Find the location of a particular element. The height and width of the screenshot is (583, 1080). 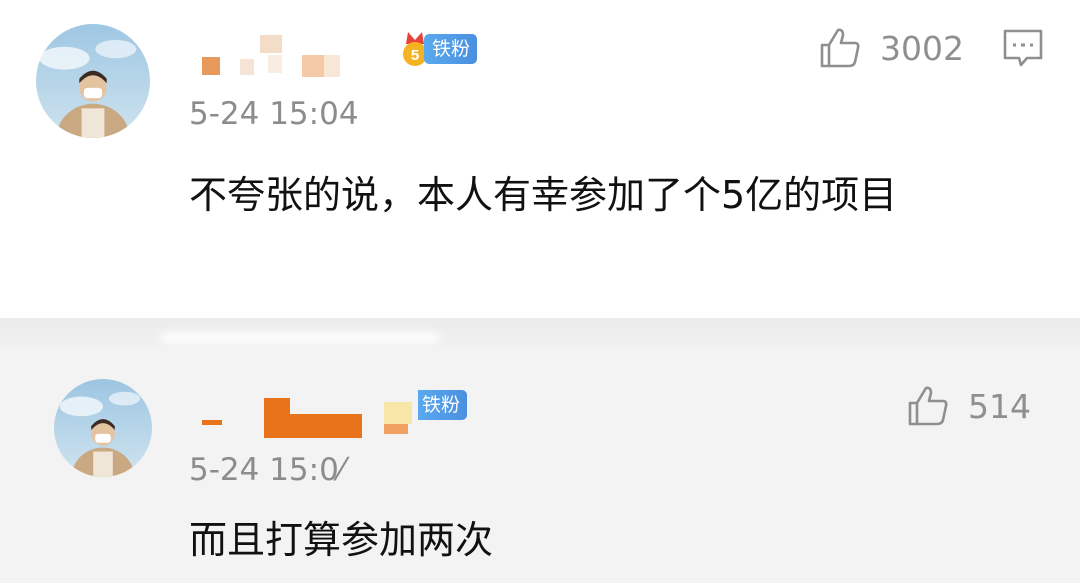

like-button: 3002 is located at coordinates (891, 48).